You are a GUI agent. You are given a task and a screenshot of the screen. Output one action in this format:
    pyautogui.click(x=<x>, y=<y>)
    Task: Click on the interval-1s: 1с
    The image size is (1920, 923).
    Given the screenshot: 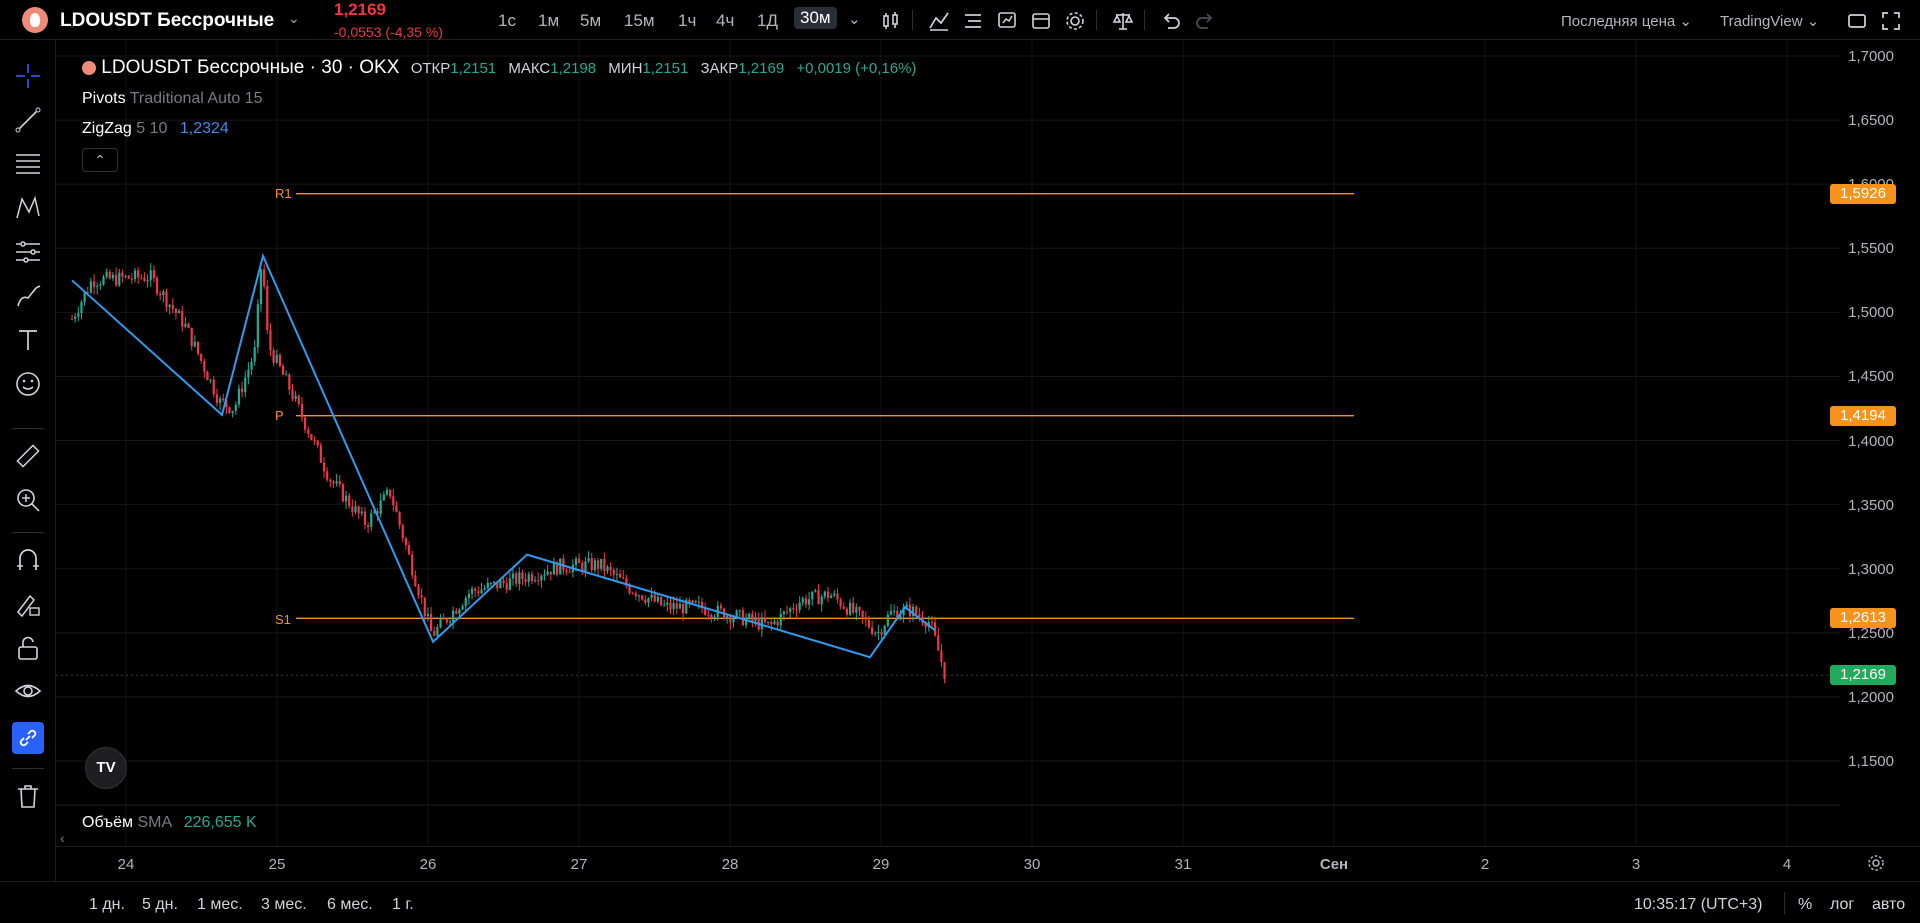 What is the action you would take?
    pyautogui.click(x=507, y=21)
    